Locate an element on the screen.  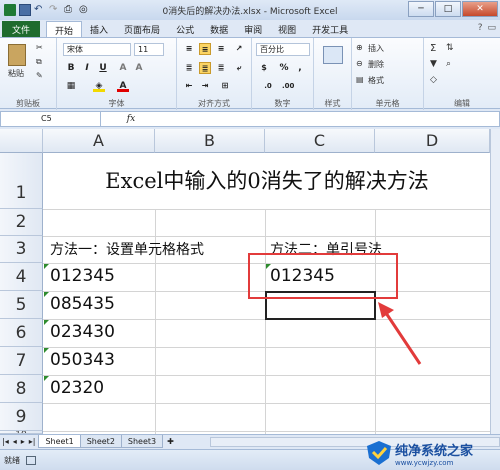
formula-input is located at coordinates (330, 119).